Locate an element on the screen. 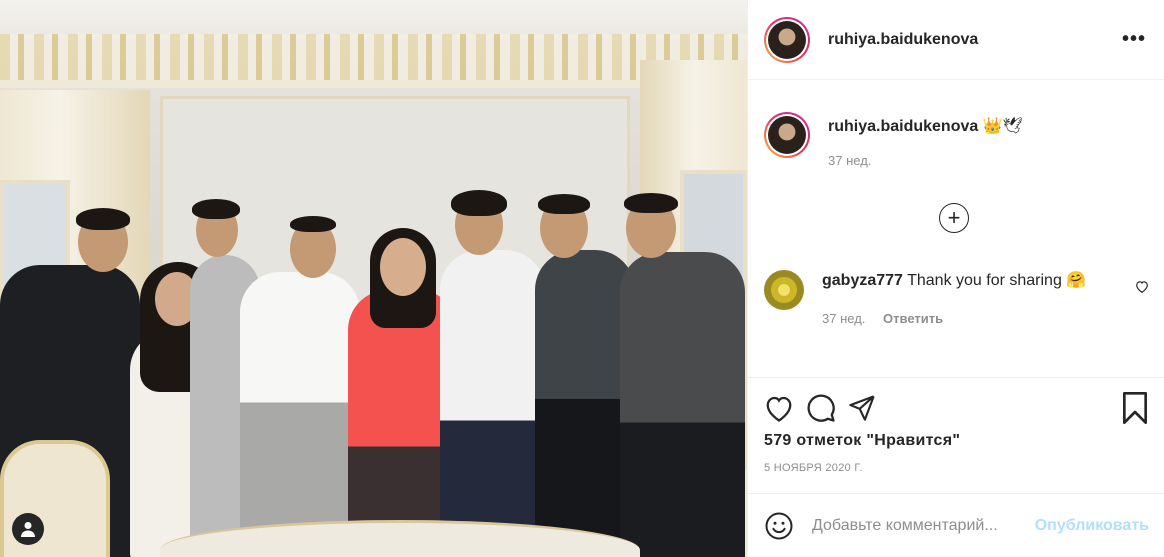  author-avatar-image is located at coordinates (787, 39).